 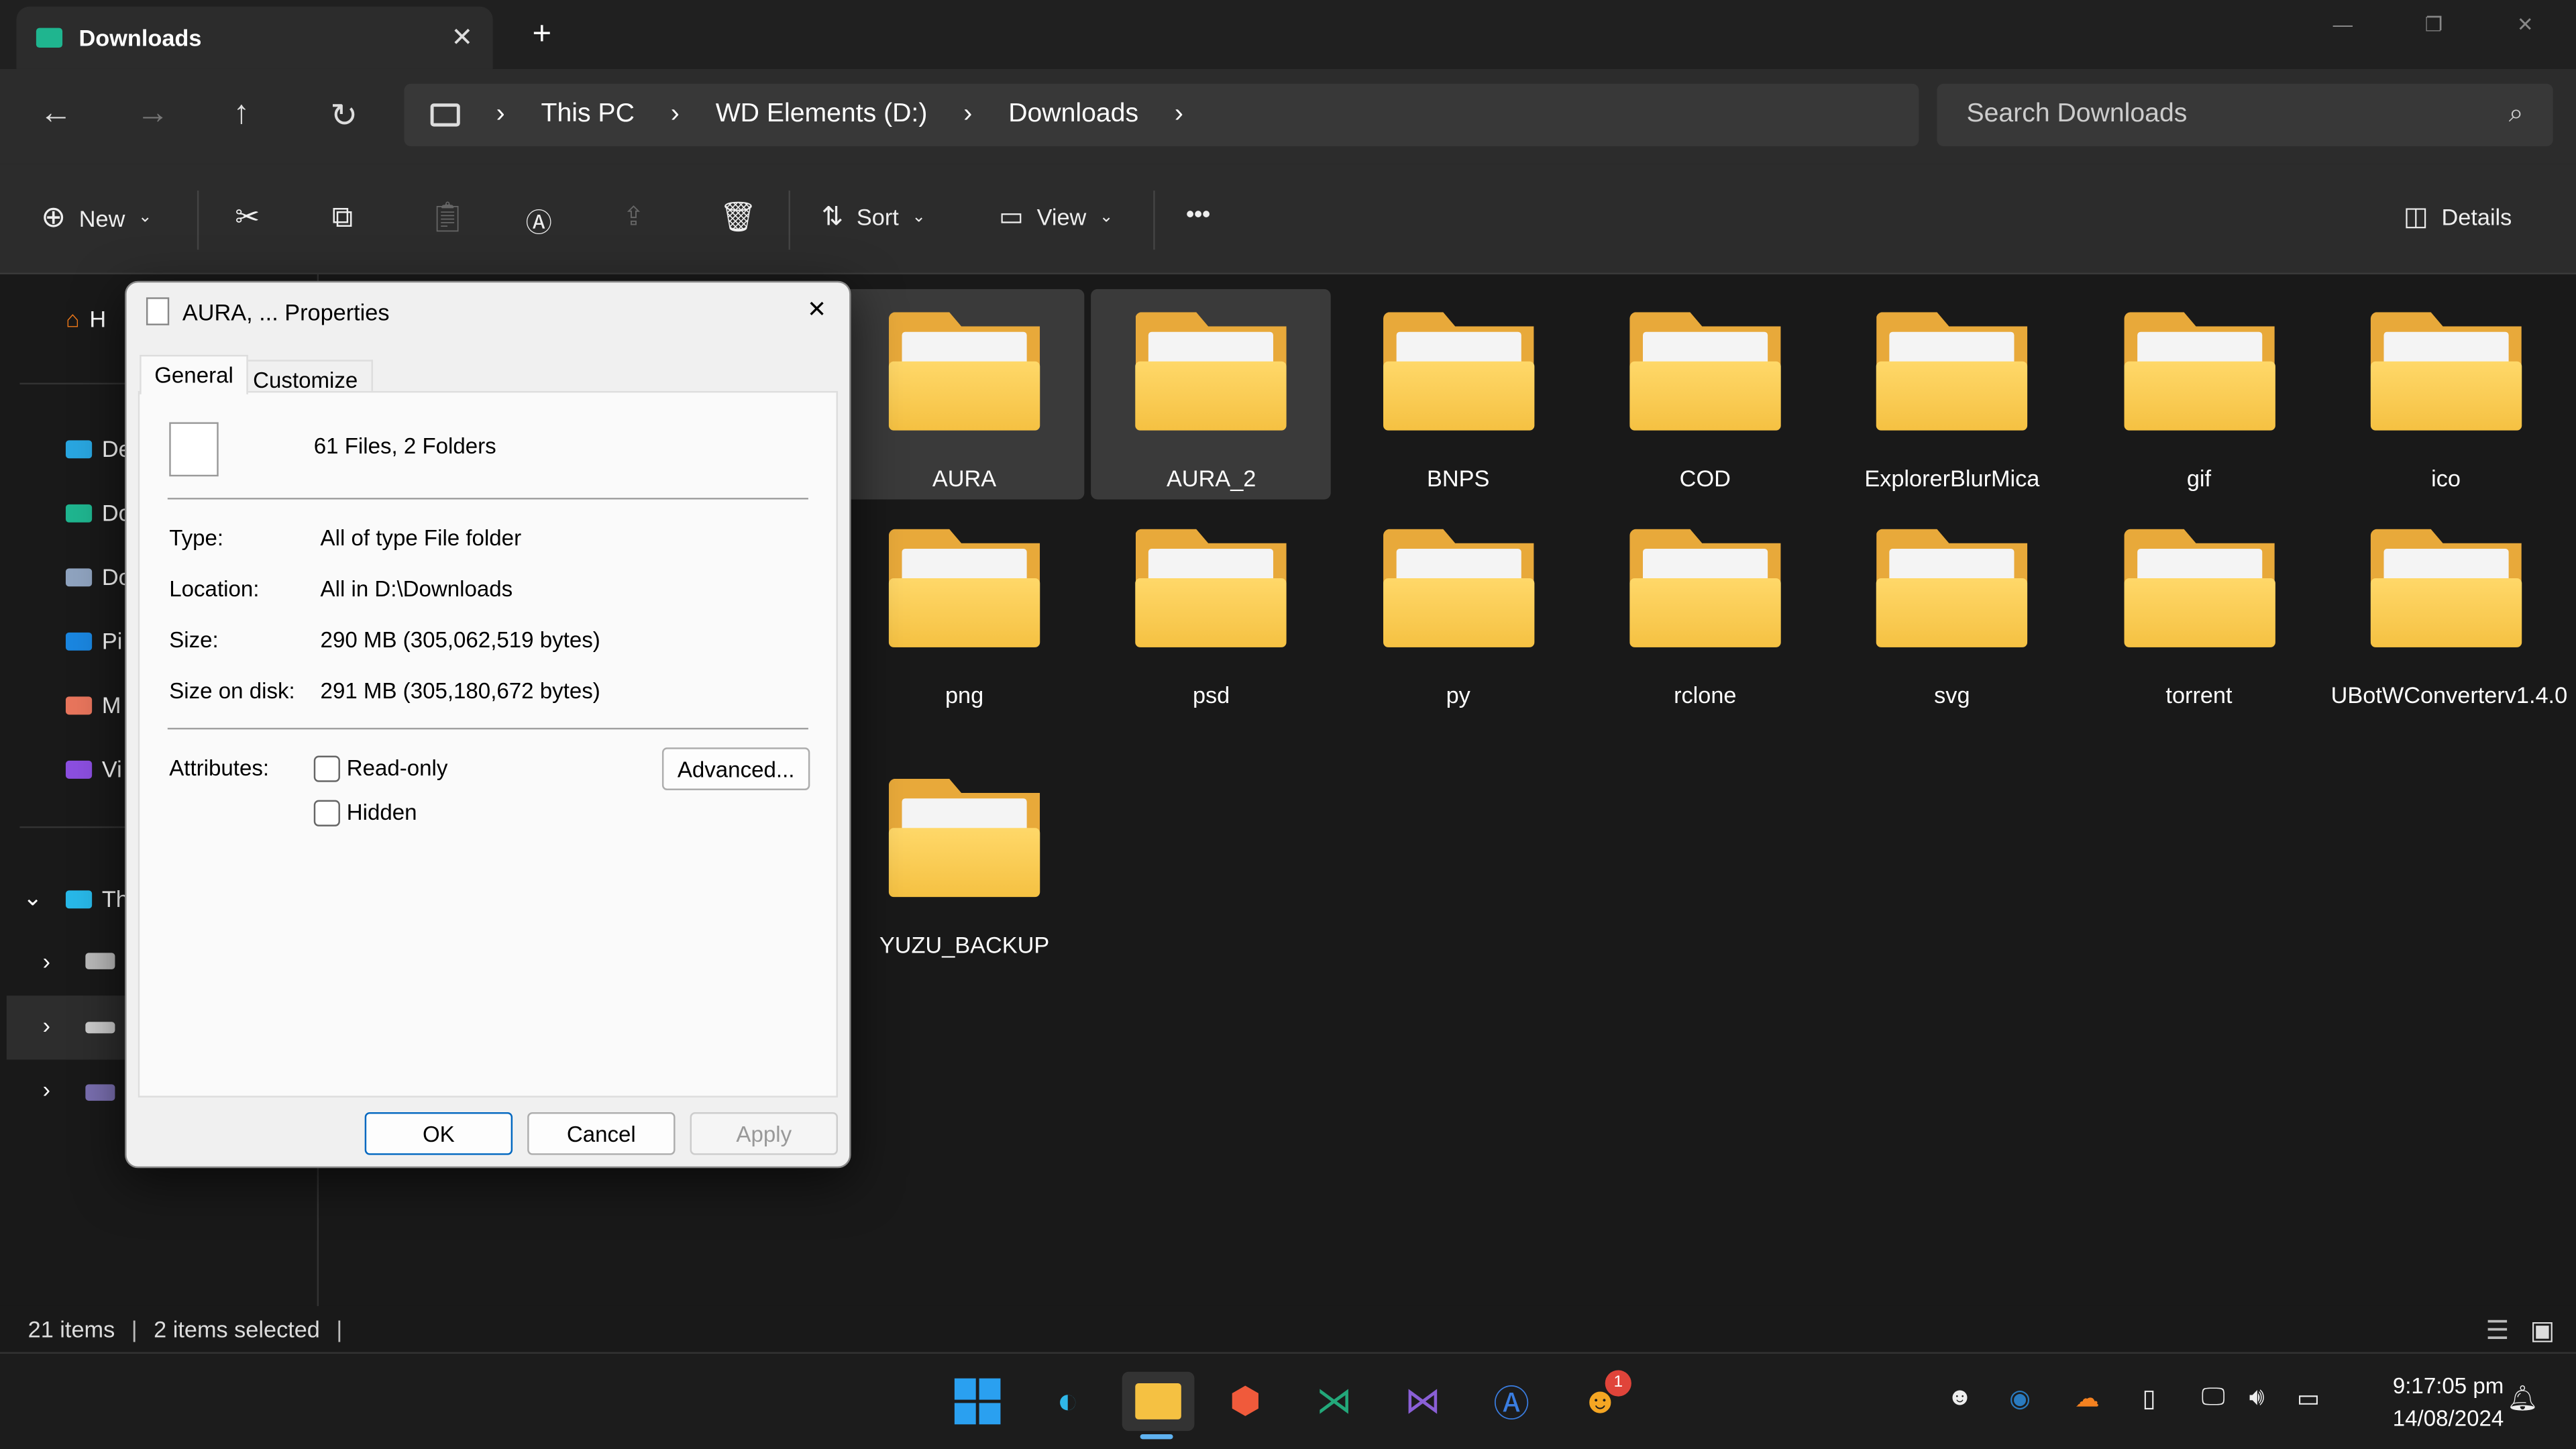 What do you see at coordinates (98, 448) in the screenshot?
I see `sidebar-item-desktop: De` at bounding box center [98, 448].